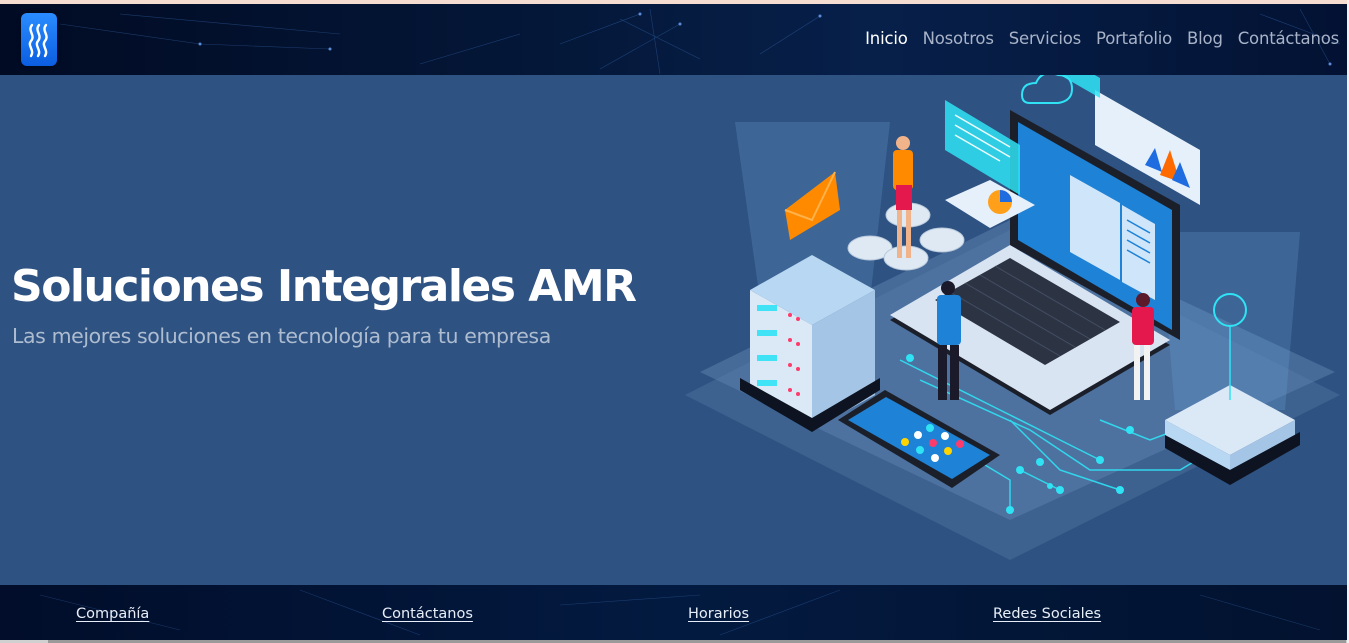  Describe the element at coordinates (1288, 38) in the screenshot. I see `nav-contactanos: Contáctanos` at that location.